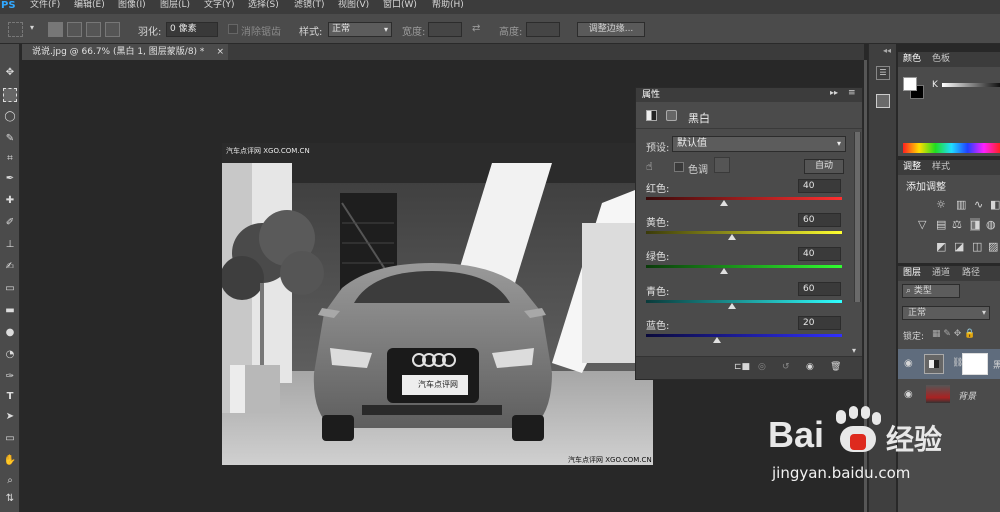 The image size is (1000, 512). What do you see at coordinates (949, 364) in the screenshot?
I see `layer-row: ◉ ⛓ 黑` at bounding box center [949, 364].